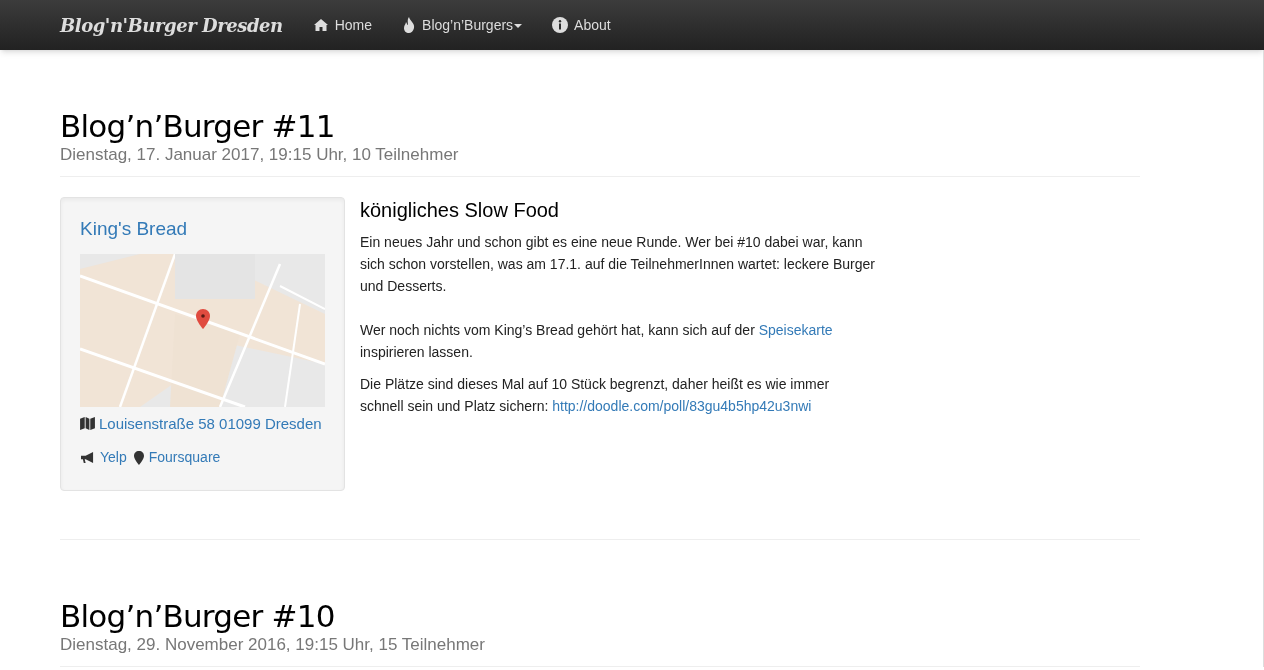 Image resolution: width=1264 pixels, height=670 pixels. What do you see at coordinates (184, 457) in the screenshot?
I see `venue-profile-link: Foursquare` at bounding box center [184, 457].